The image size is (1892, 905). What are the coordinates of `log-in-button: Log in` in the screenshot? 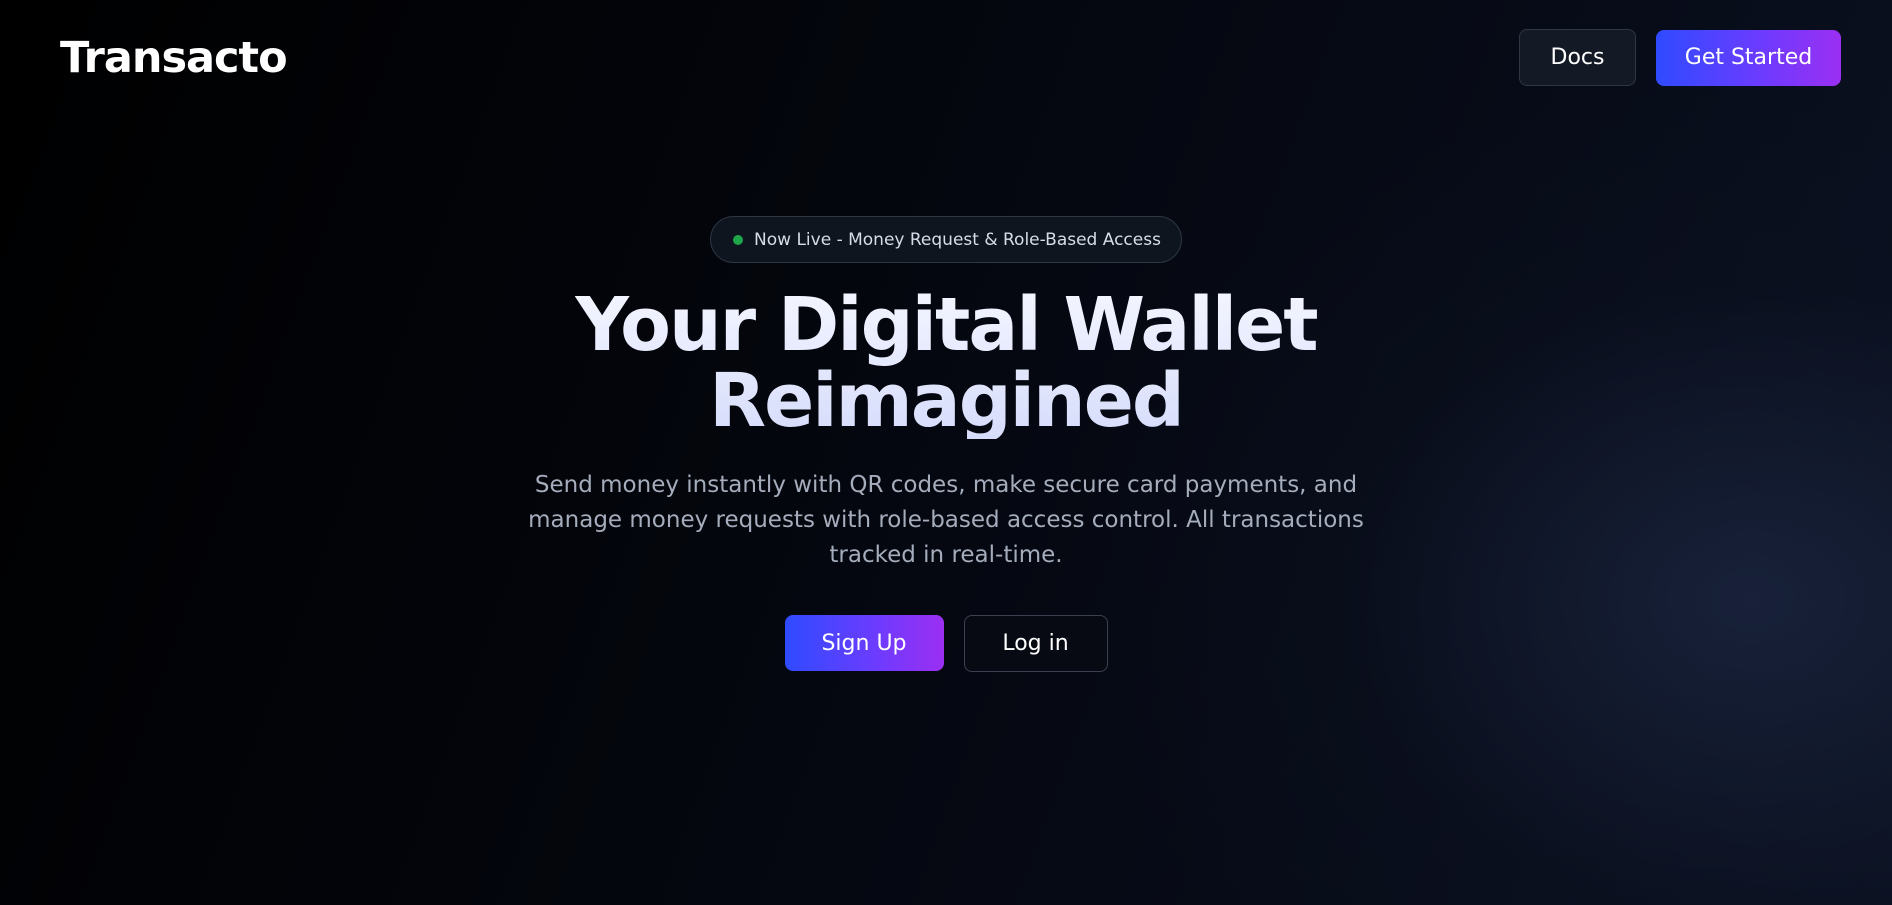 It's located at (1035, 643).